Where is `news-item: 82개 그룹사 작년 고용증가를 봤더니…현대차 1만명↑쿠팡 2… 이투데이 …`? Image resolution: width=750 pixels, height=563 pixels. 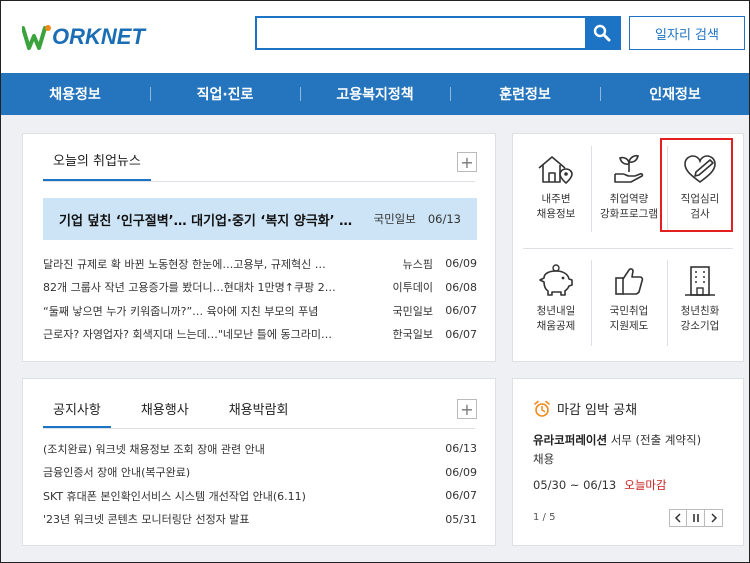 news-item: 82개 그룹사 작년 고용증가를 봤더니…현대차 1만명↑쿠팡 2… 이투데이 … is located at coordinates (260, 288).